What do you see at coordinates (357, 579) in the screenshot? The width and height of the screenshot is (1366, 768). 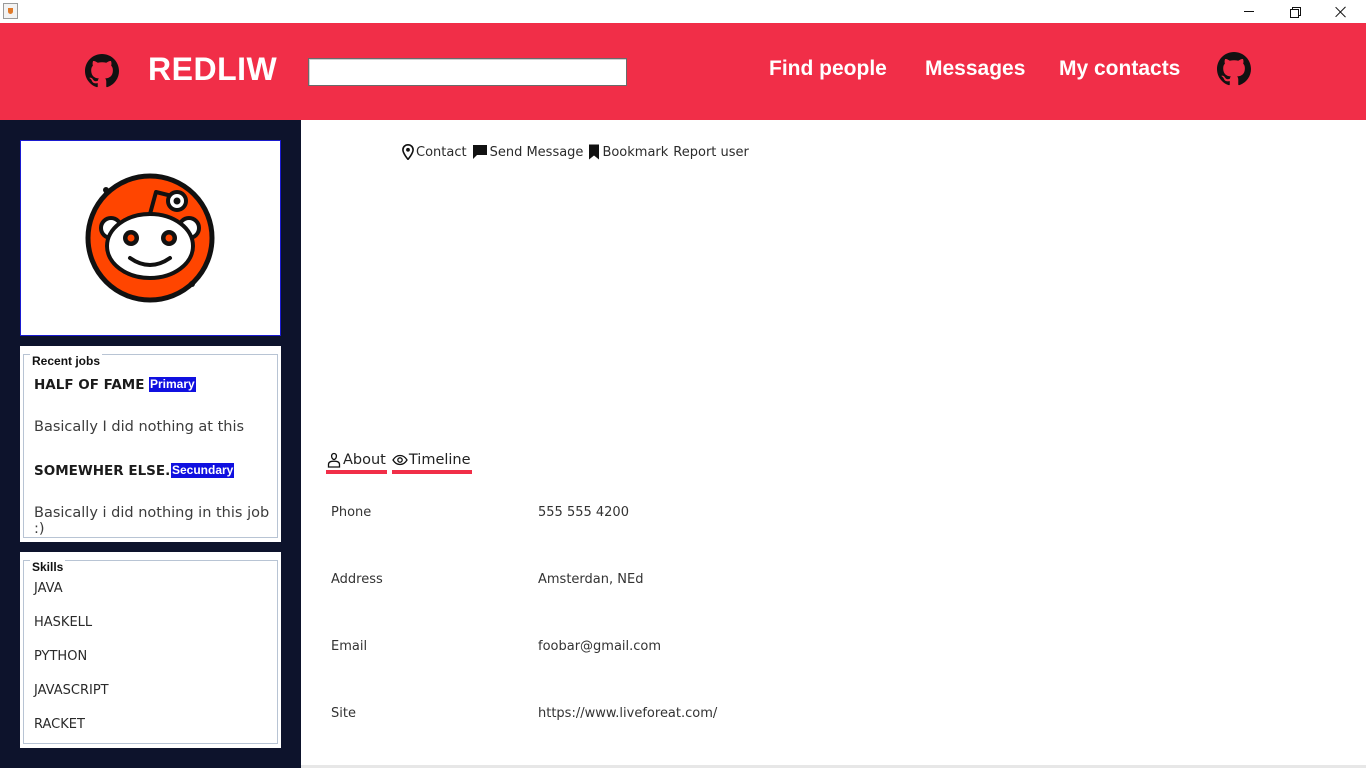 I see `address-label: Address` at bounding box center [357, 579].